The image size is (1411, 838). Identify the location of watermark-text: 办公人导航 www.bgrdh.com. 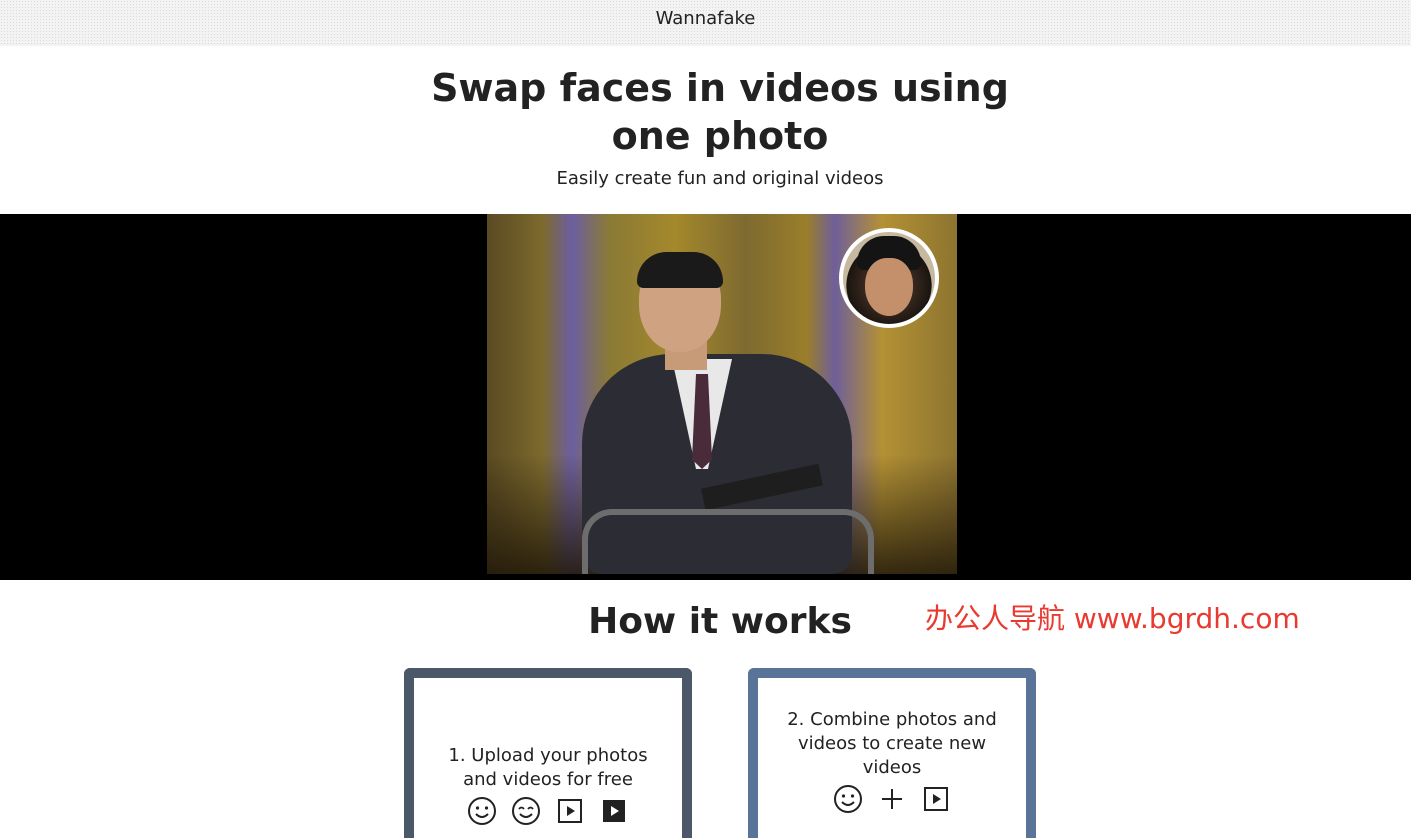
(1112, 618).